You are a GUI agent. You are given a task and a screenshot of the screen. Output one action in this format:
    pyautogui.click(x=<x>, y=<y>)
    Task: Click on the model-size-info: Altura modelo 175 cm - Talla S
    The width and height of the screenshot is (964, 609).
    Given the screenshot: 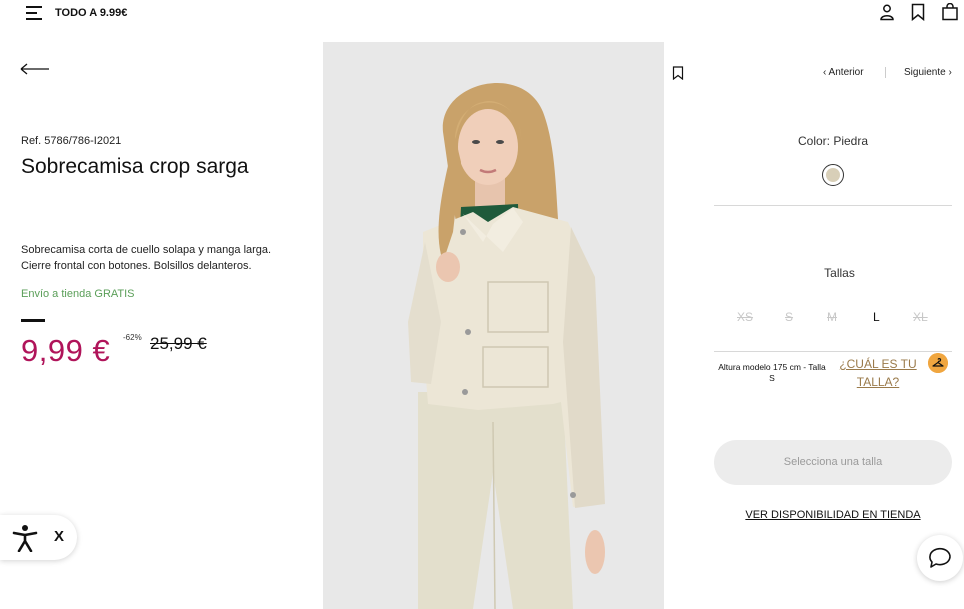 What is the action you would take?
    pyautogui.click(x=772, y=372)
    